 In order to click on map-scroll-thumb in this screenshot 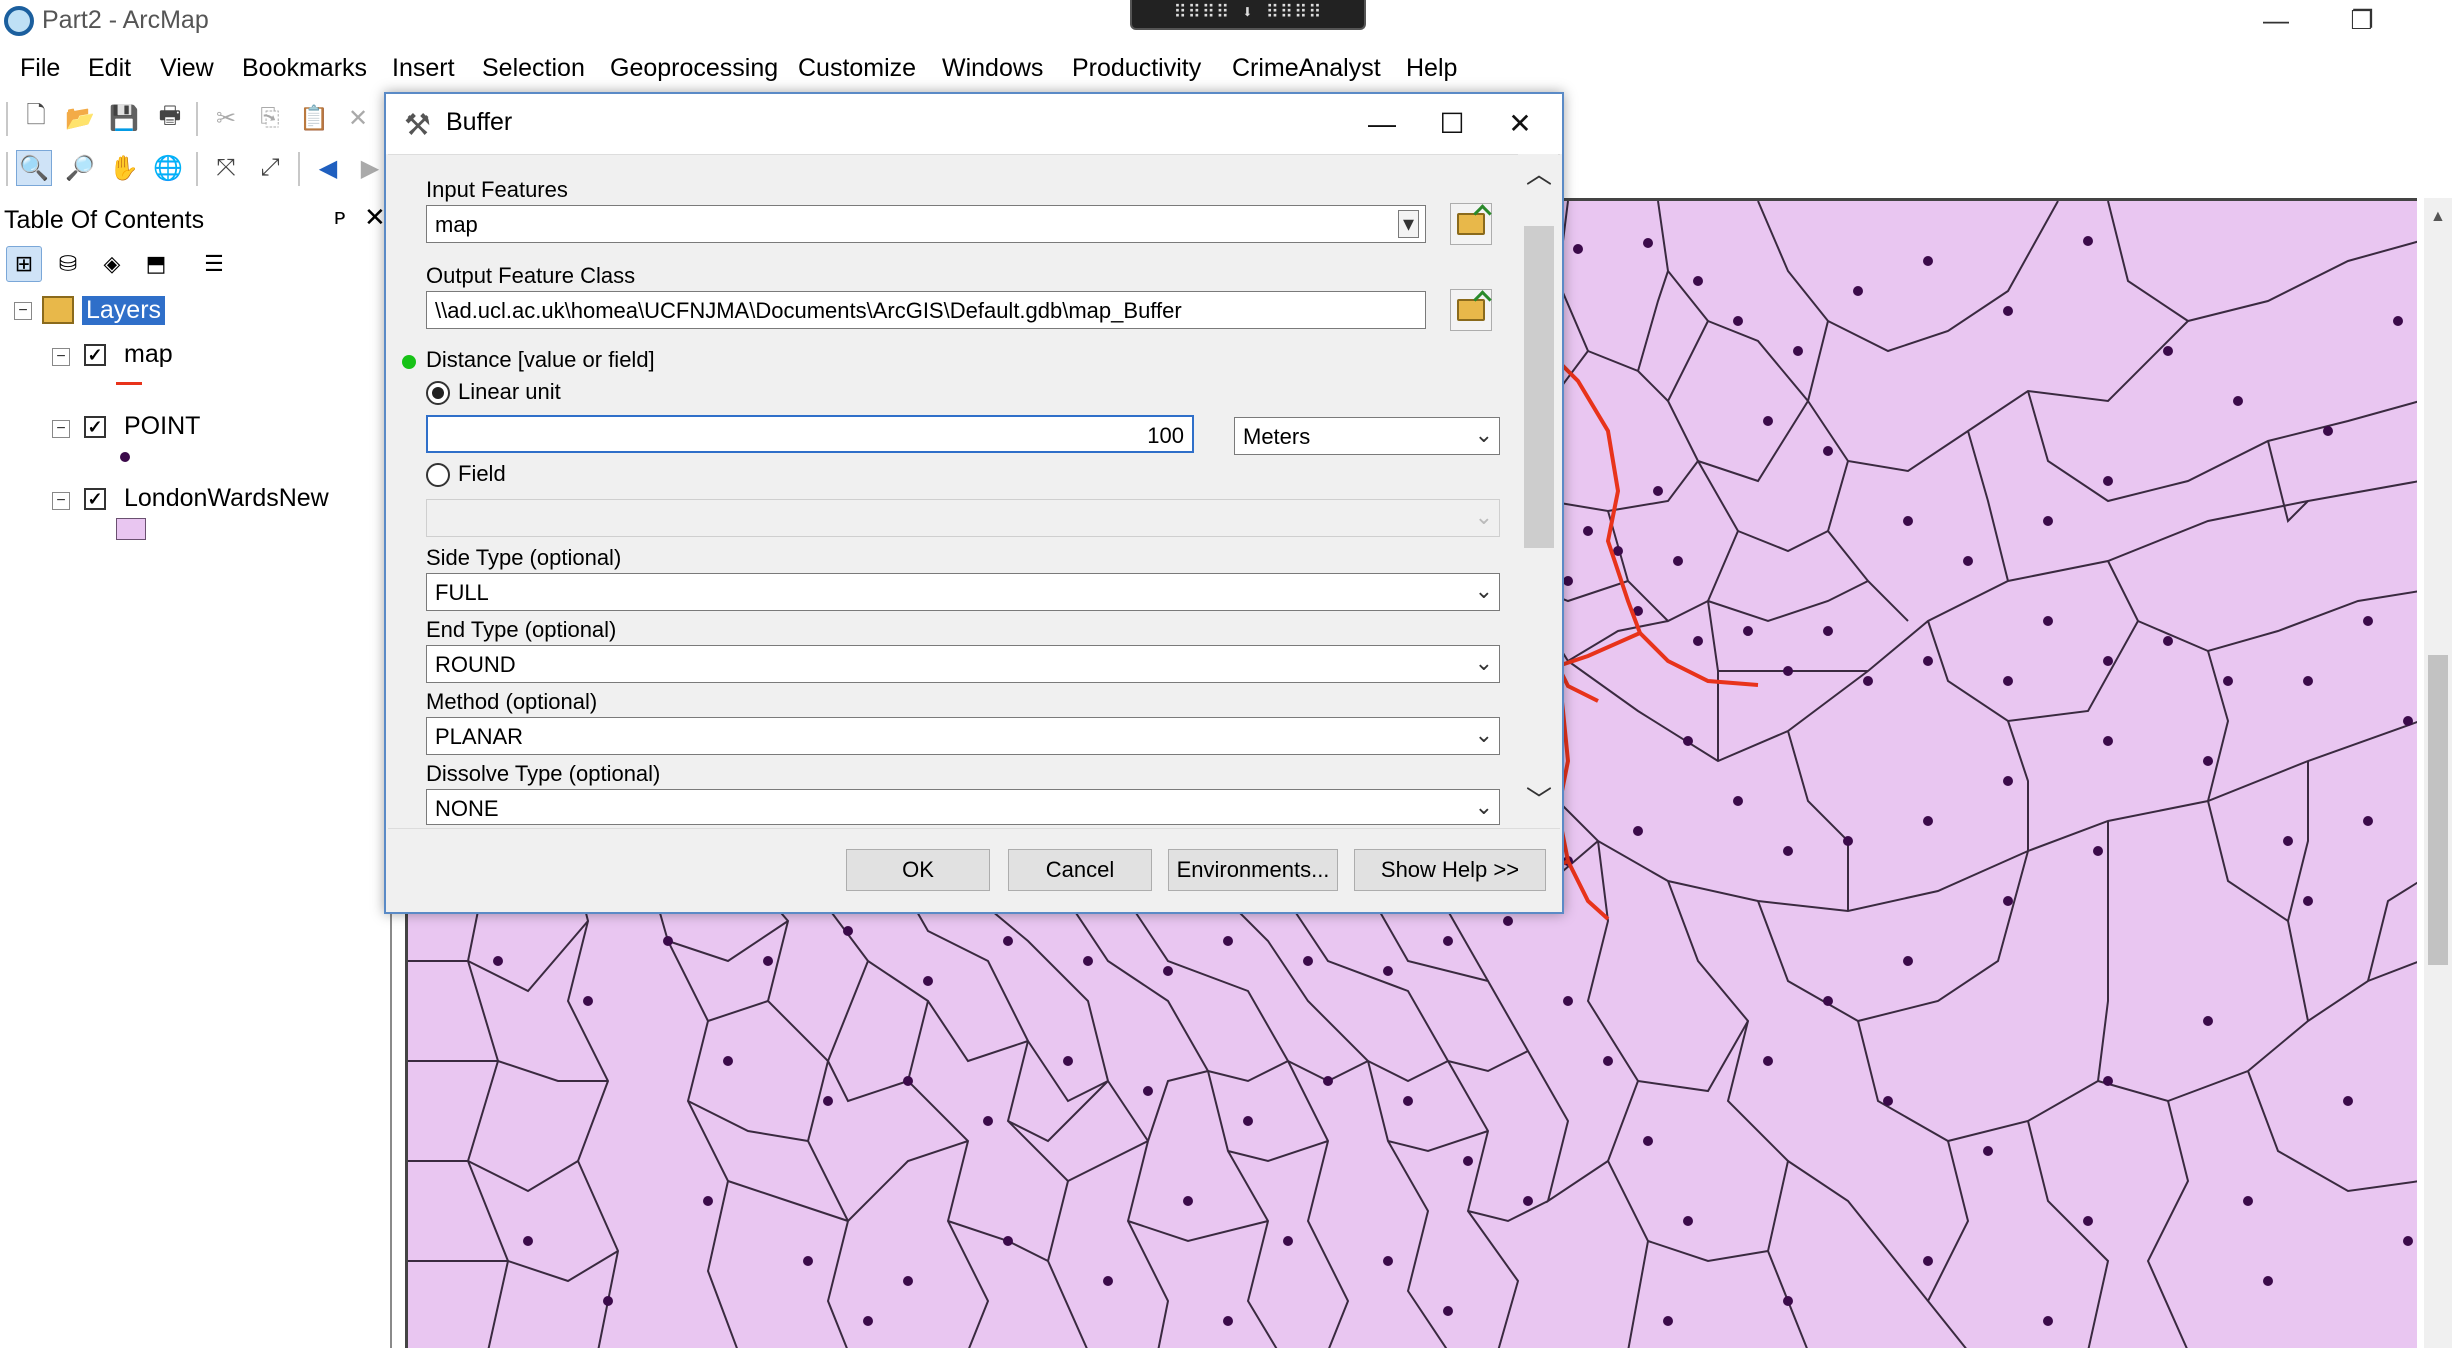, I will do `click(2438, 810)`.